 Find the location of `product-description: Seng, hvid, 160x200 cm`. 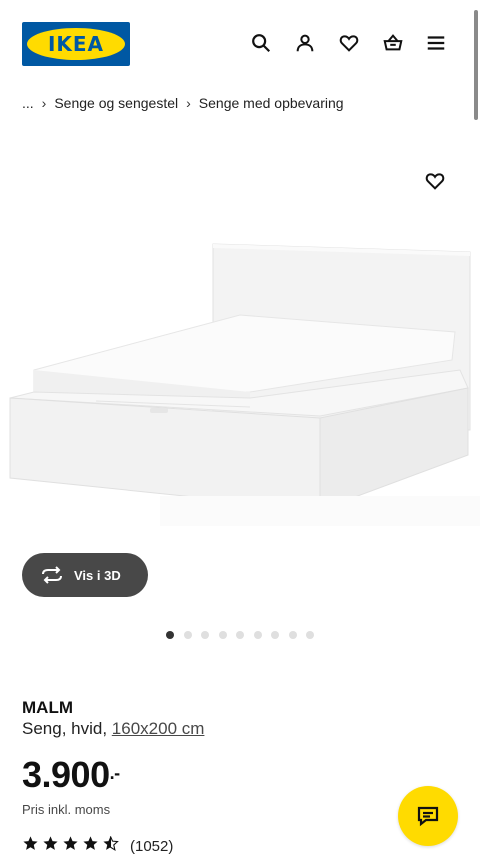

product-description: Seng, hvid, 160x200 cm is located at coordinates (113, 729).